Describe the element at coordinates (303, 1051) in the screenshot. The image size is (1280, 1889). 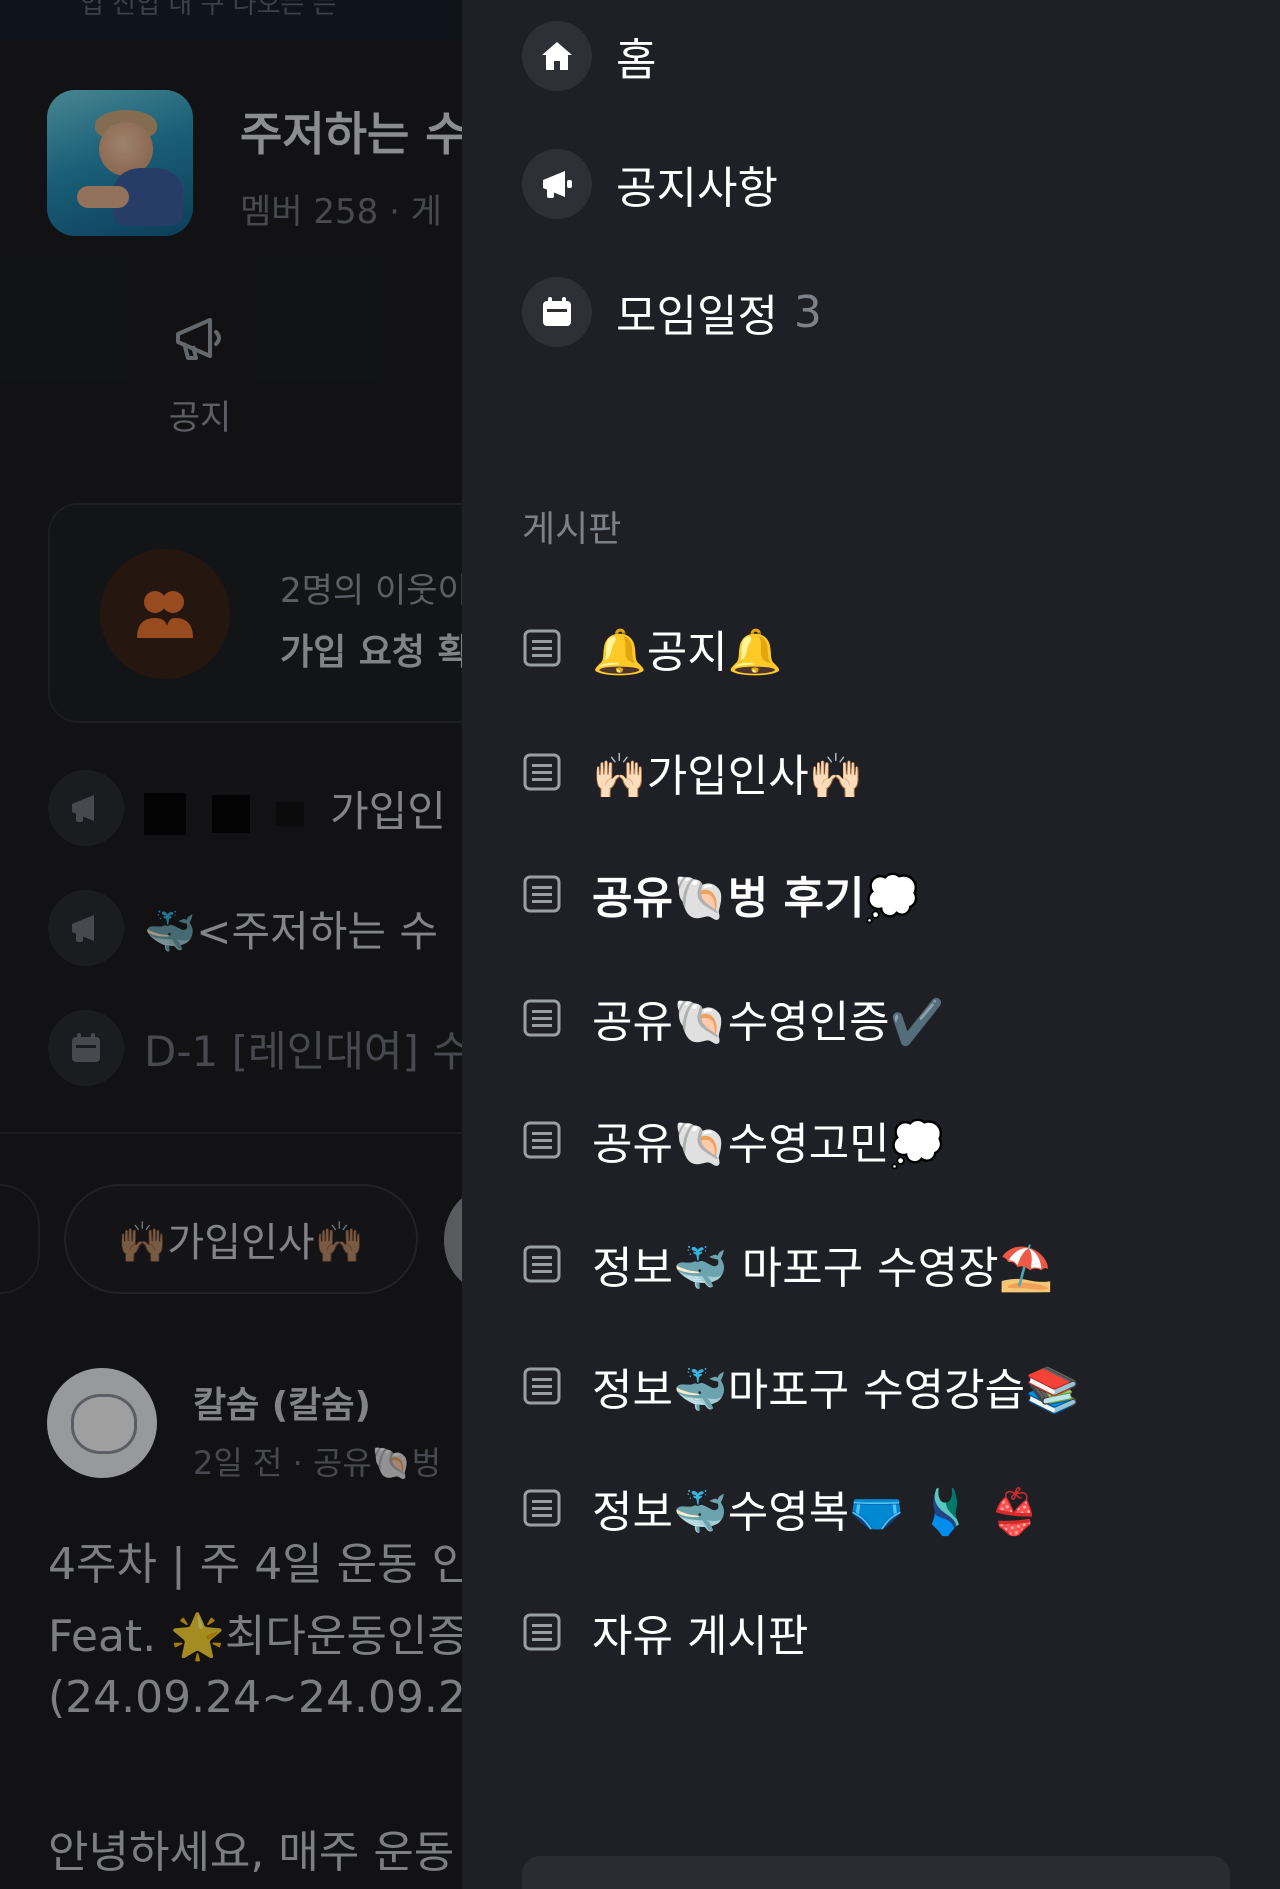
I see `schedule-row-text: D-1 [레인대여] 수` at that location.